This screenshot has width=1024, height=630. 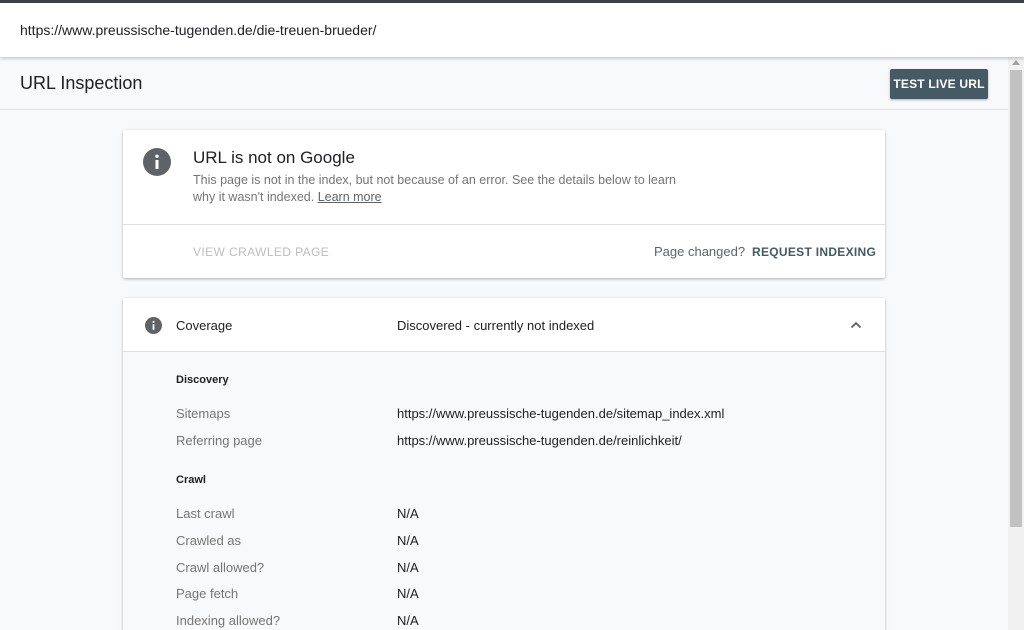 I want to click on coverage-label: Coverage, so click(x=204, y=325).